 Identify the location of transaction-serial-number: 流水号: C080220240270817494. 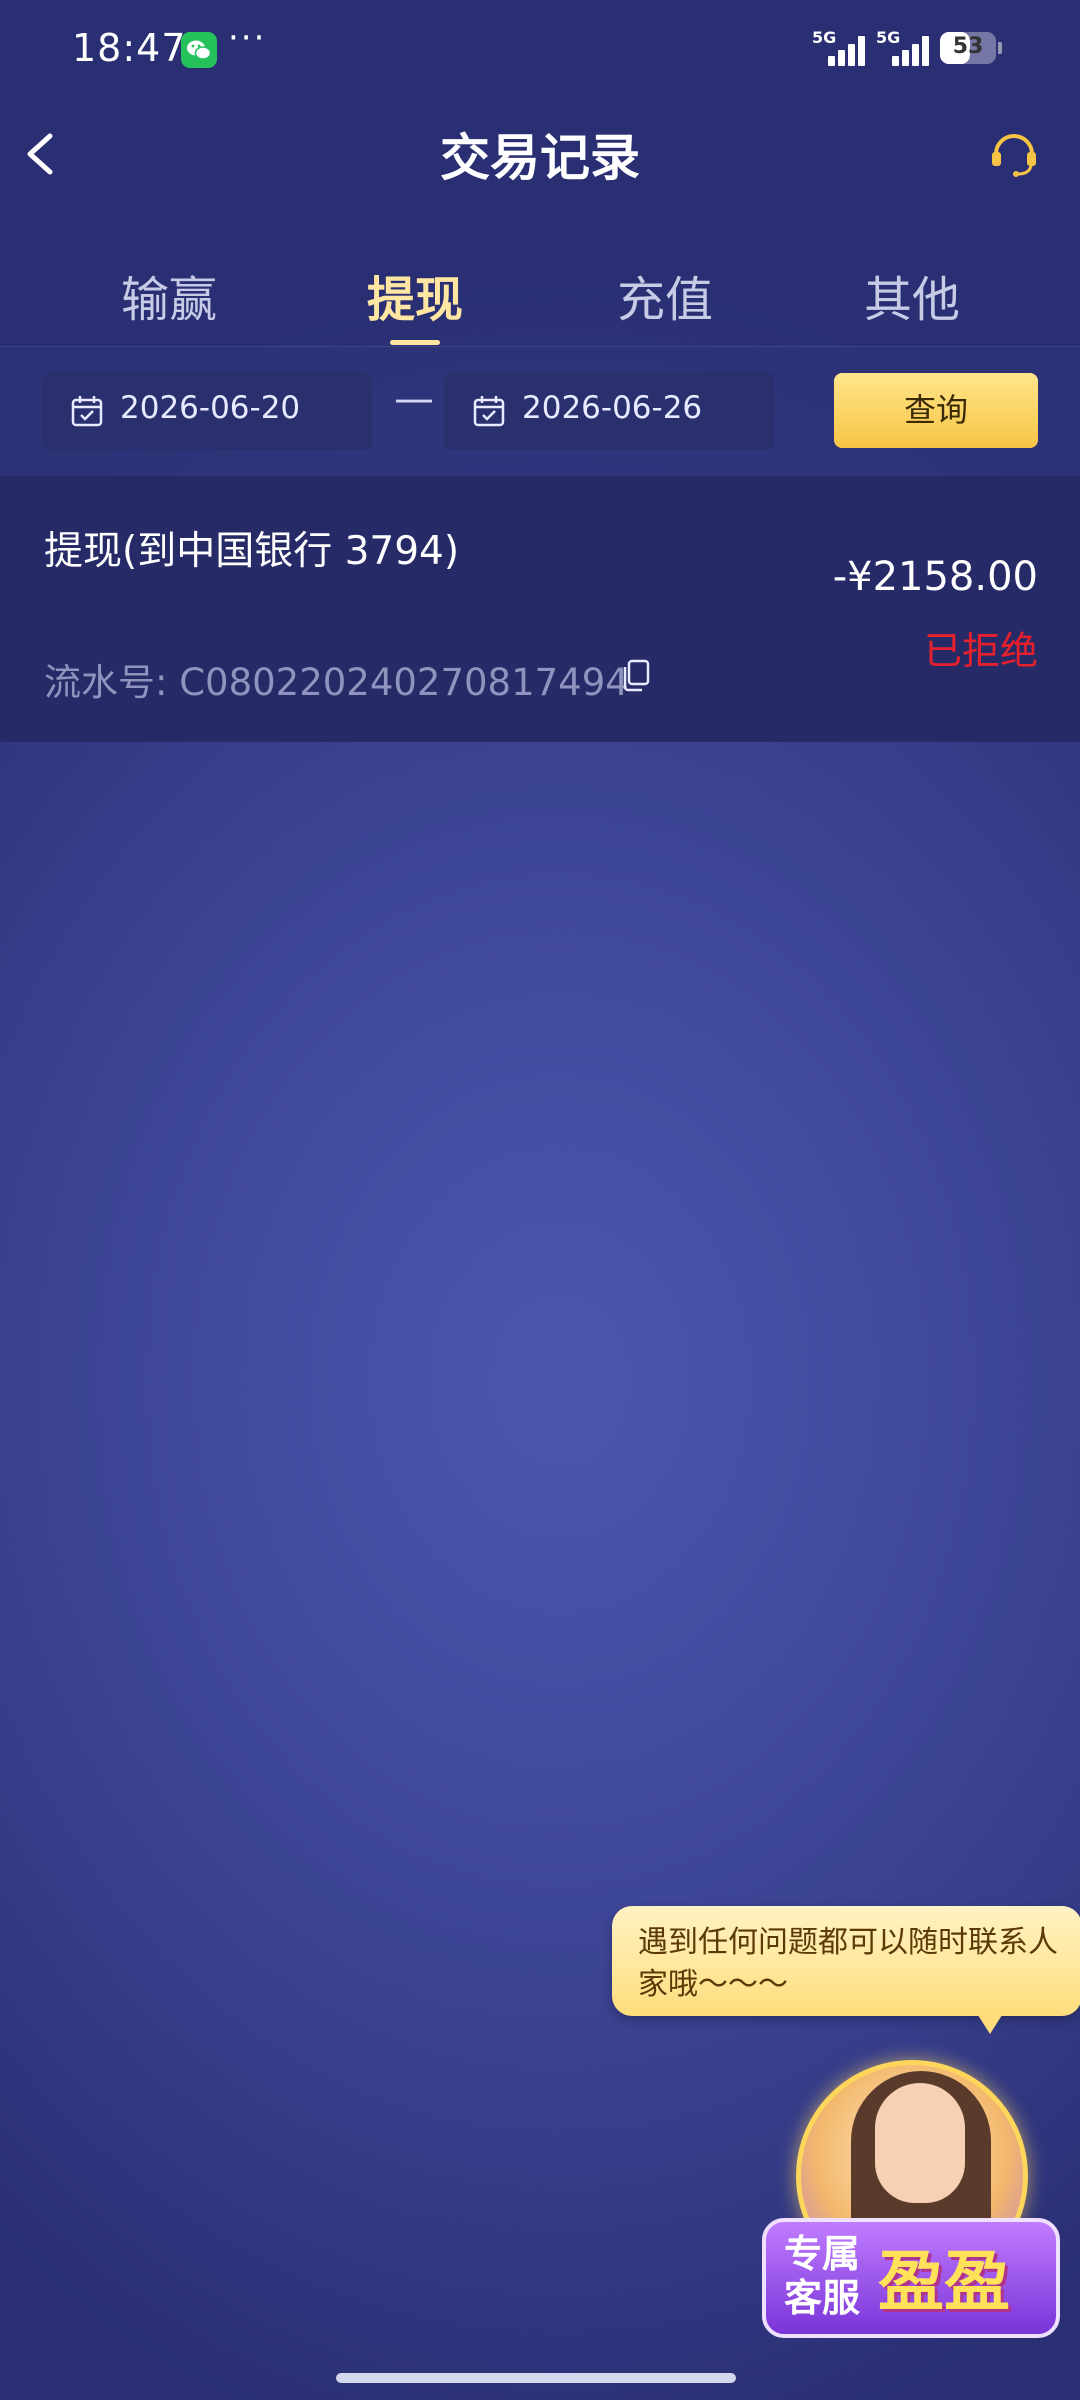
(336, 682).